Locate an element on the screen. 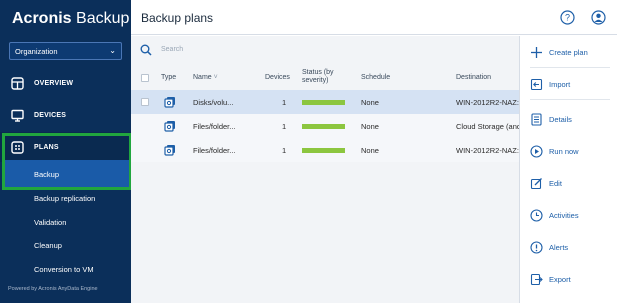  import-button: Import is located at coordinates (568, 84).